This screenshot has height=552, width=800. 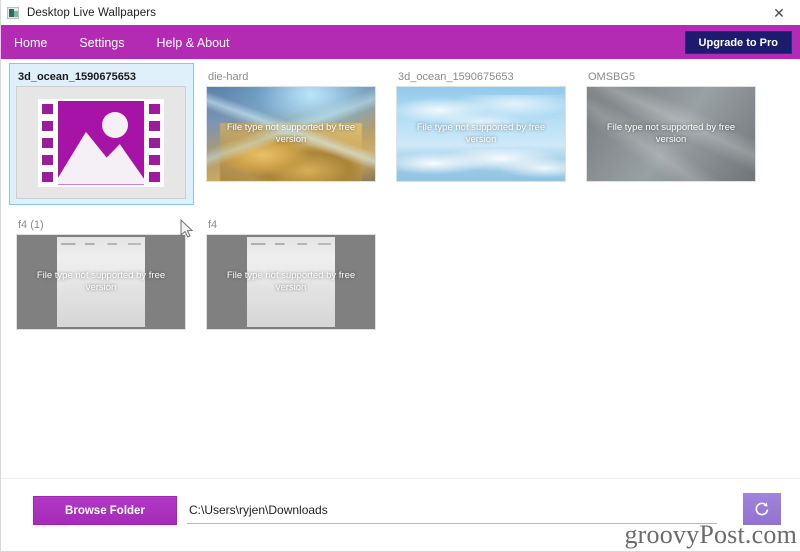 What do you see at coordinates (213, 225) in the screenshot?
I see `wallpaper-label: f4` at bounding box center [213, 225].